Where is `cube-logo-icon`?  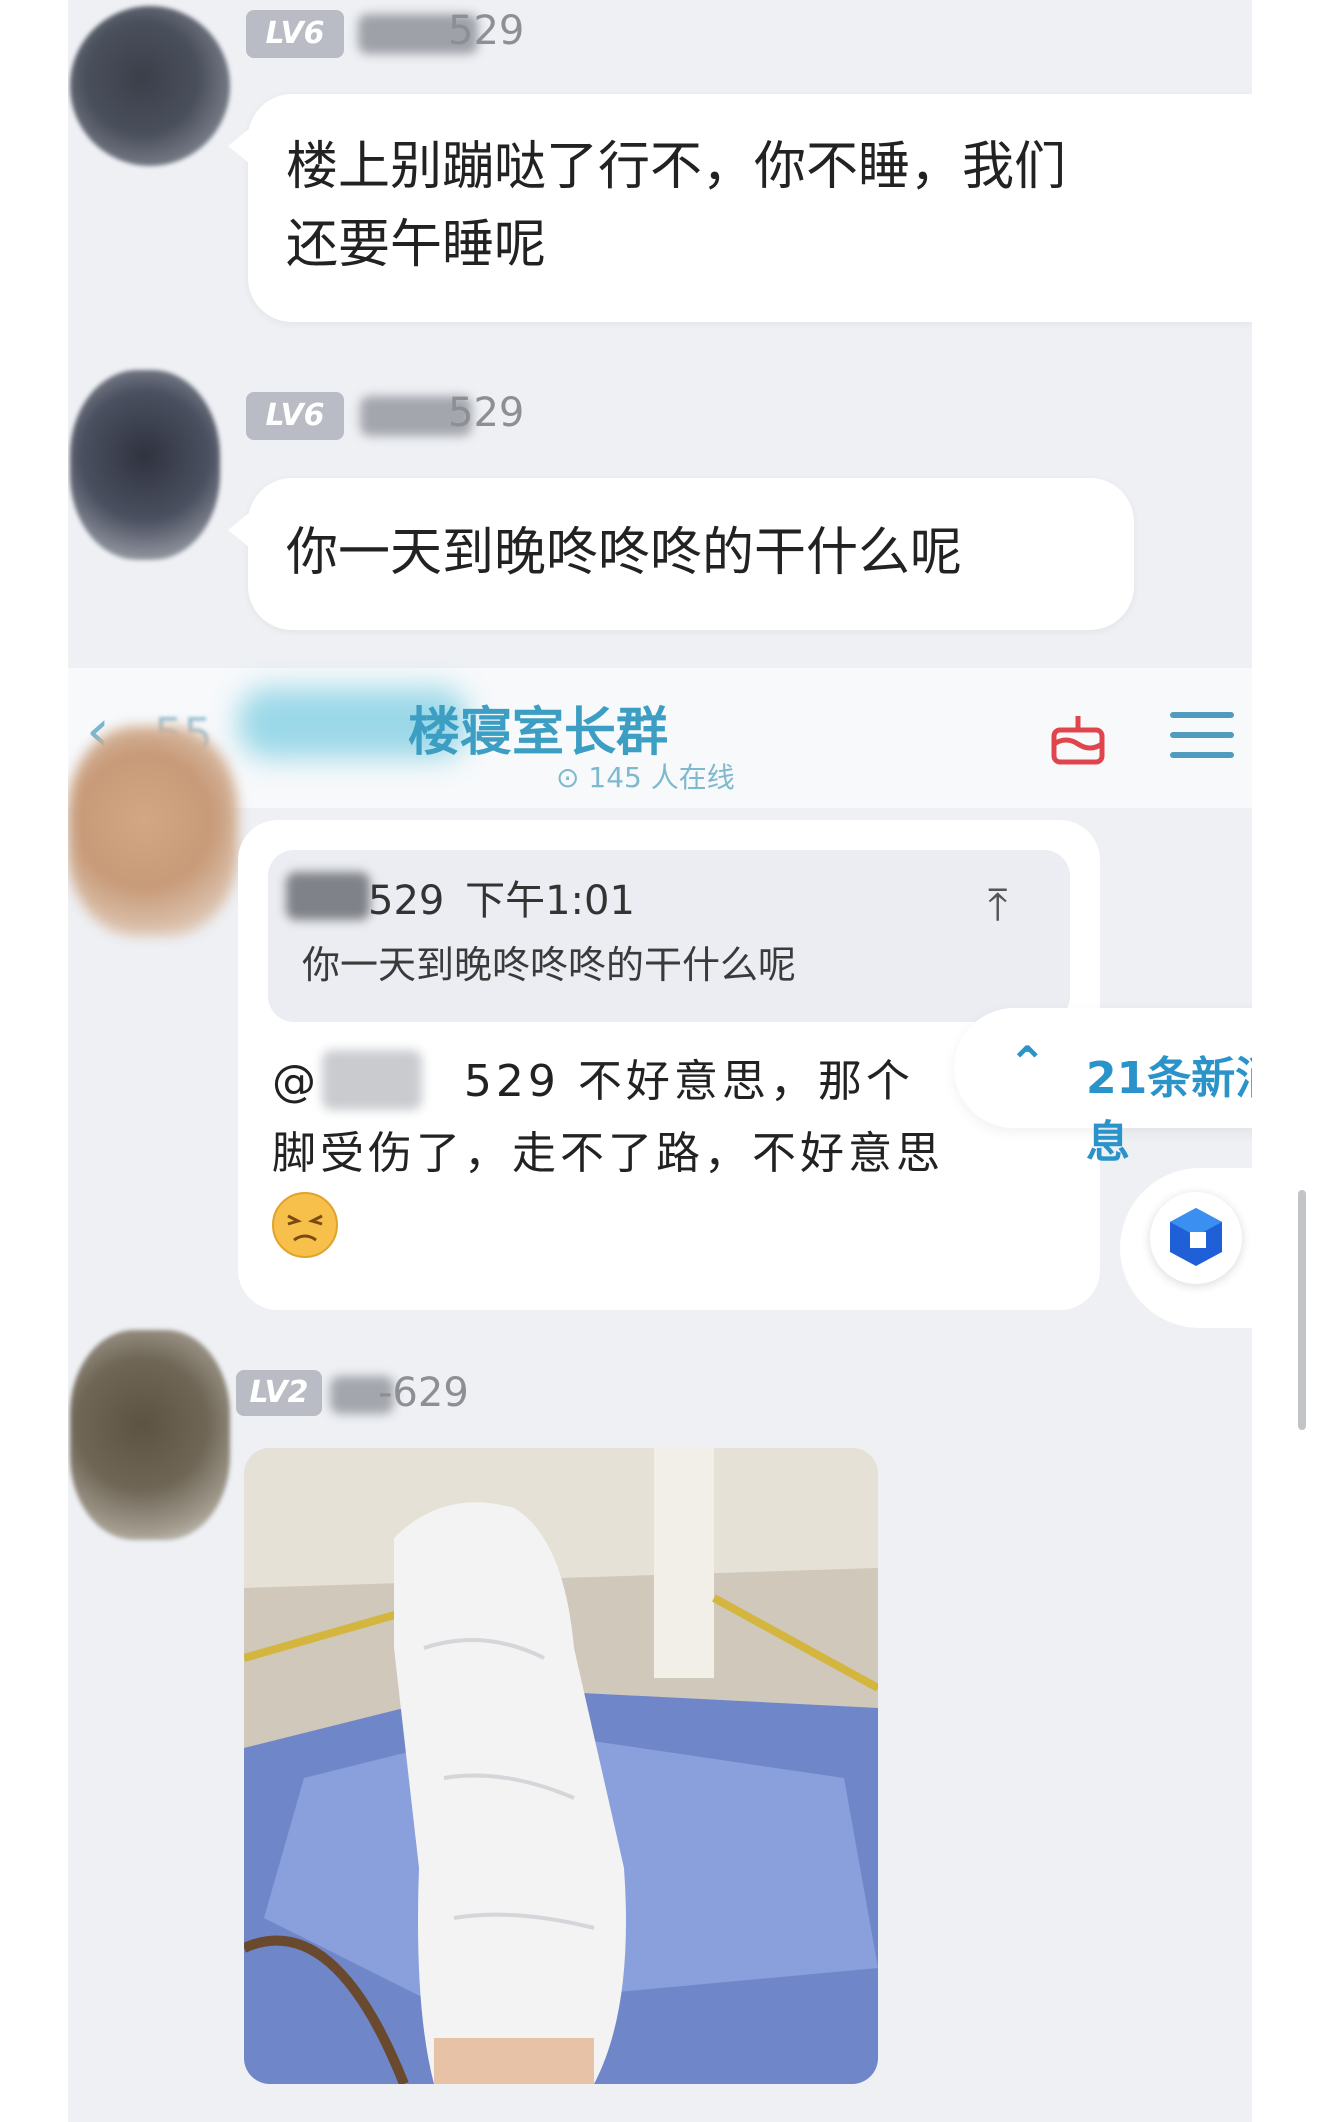 cube-logo-icon is located at coordinates (1196, 1238).